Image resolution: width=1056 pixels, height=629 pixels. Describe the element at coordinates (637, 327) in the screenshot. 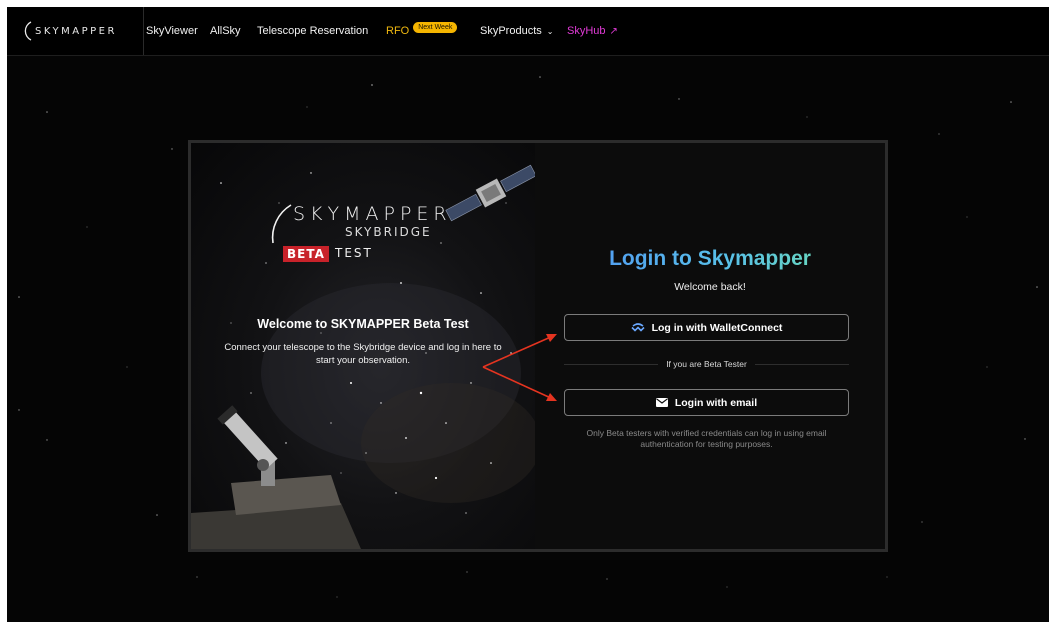

I see `walletconnect-icon` at that location.